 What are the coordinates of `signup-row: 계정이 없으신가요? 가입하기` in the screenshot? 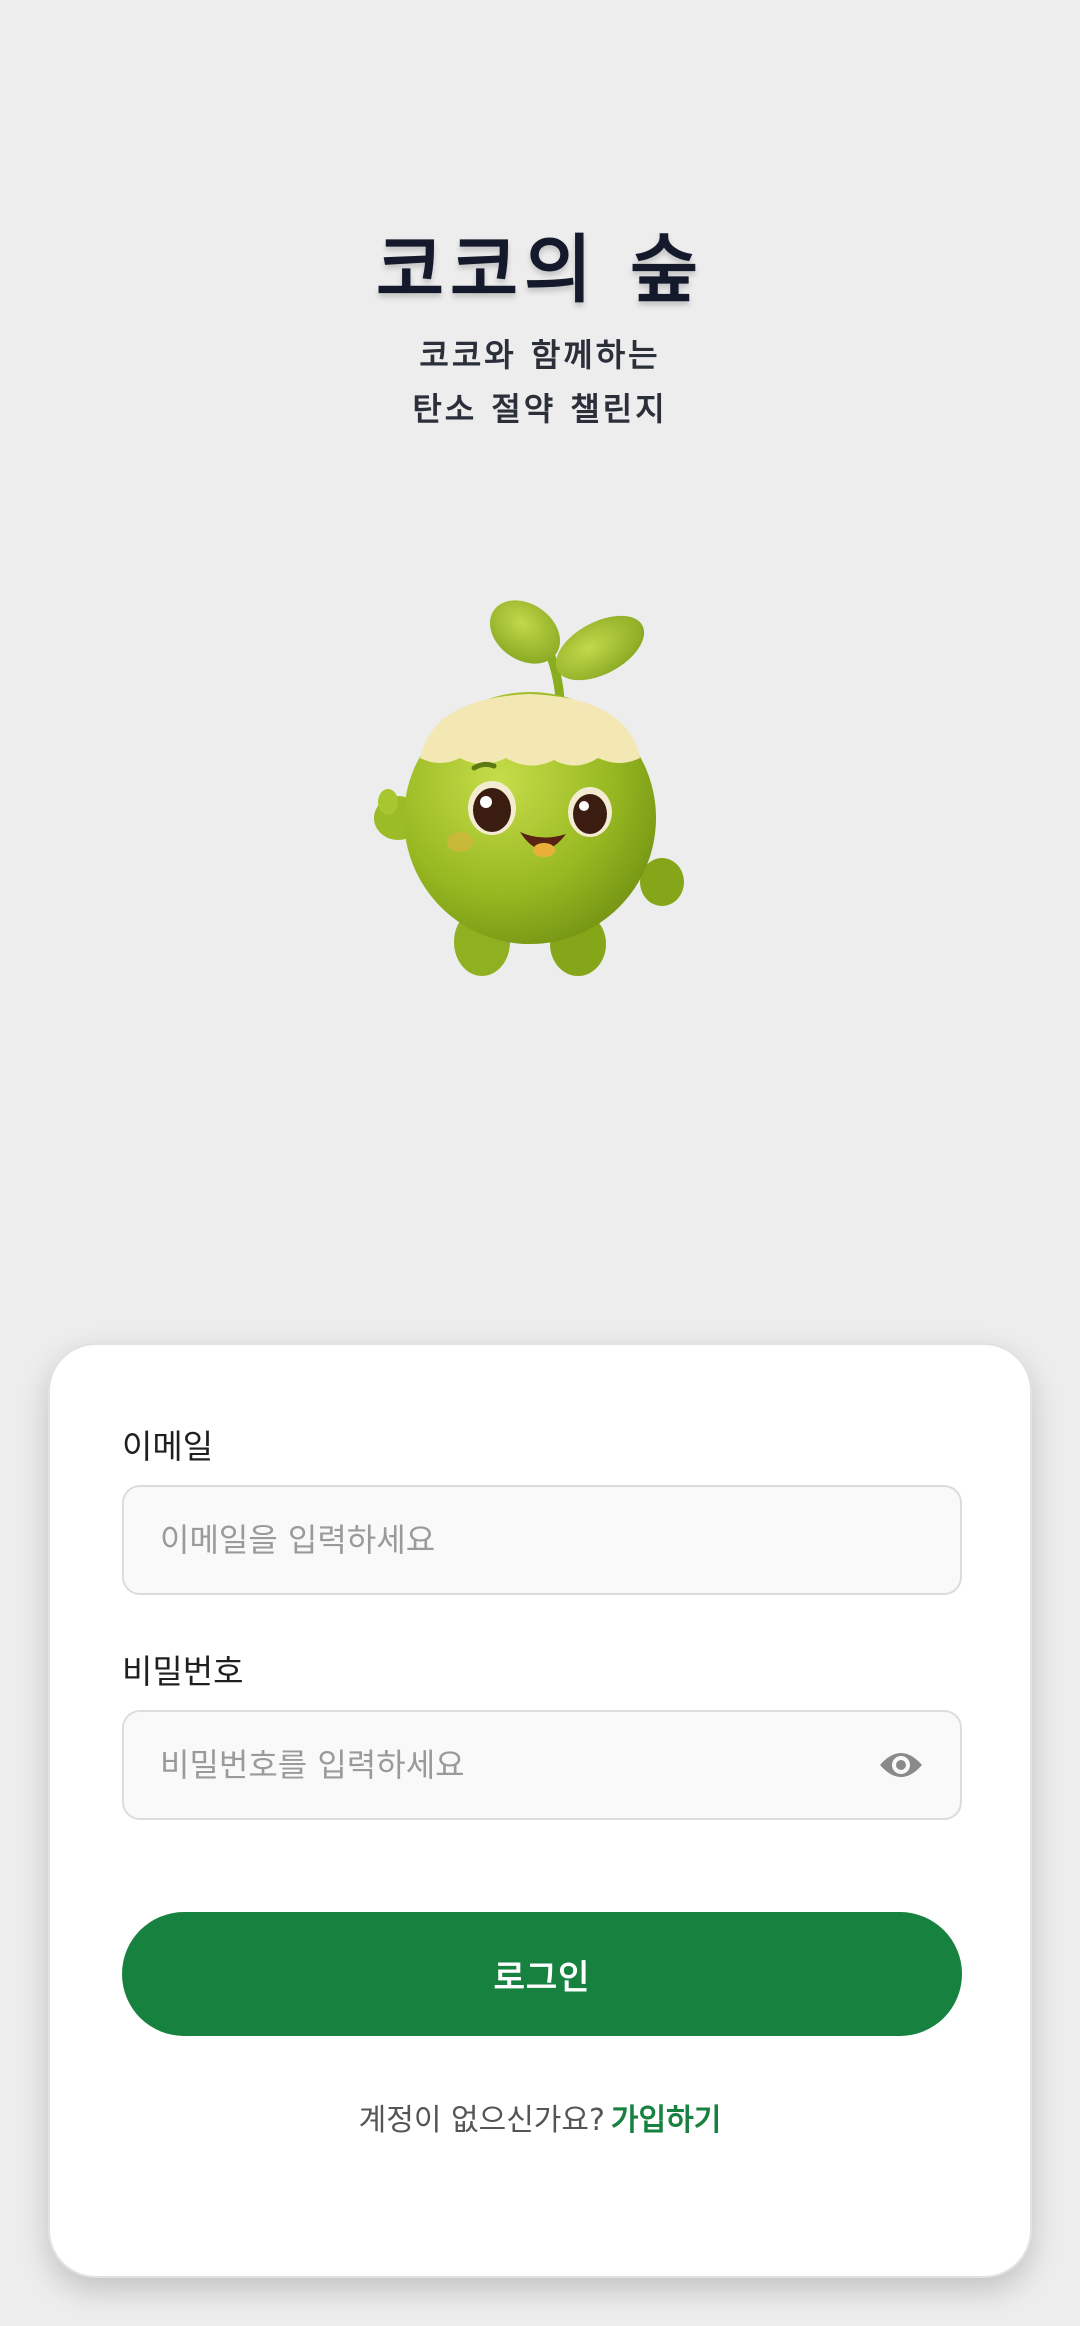 It's located at (540, 2117).